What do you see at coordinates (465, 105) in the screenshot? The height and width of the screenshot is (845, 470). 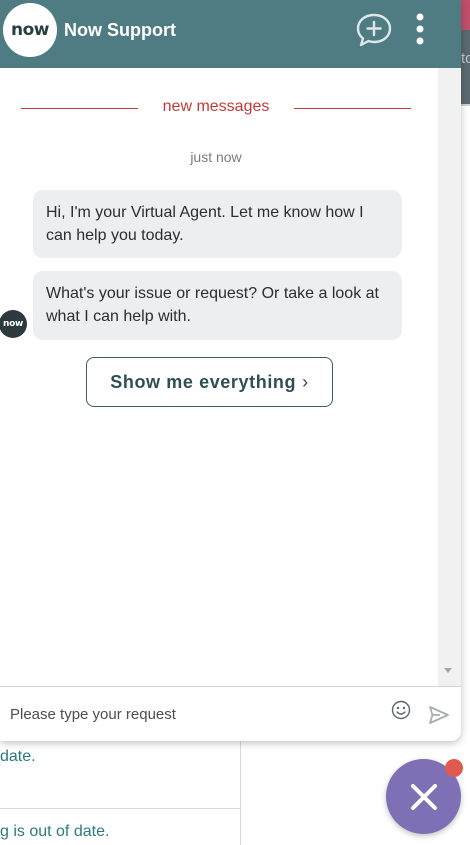 I see `background-divider` at bounding box center [465, 105].